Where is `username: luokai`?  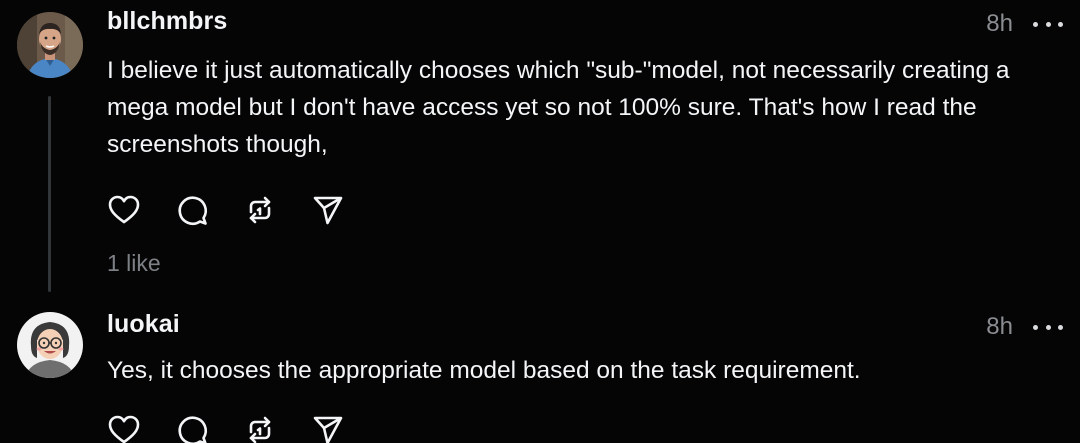
username: luokai is located at coordinates (143, 324).